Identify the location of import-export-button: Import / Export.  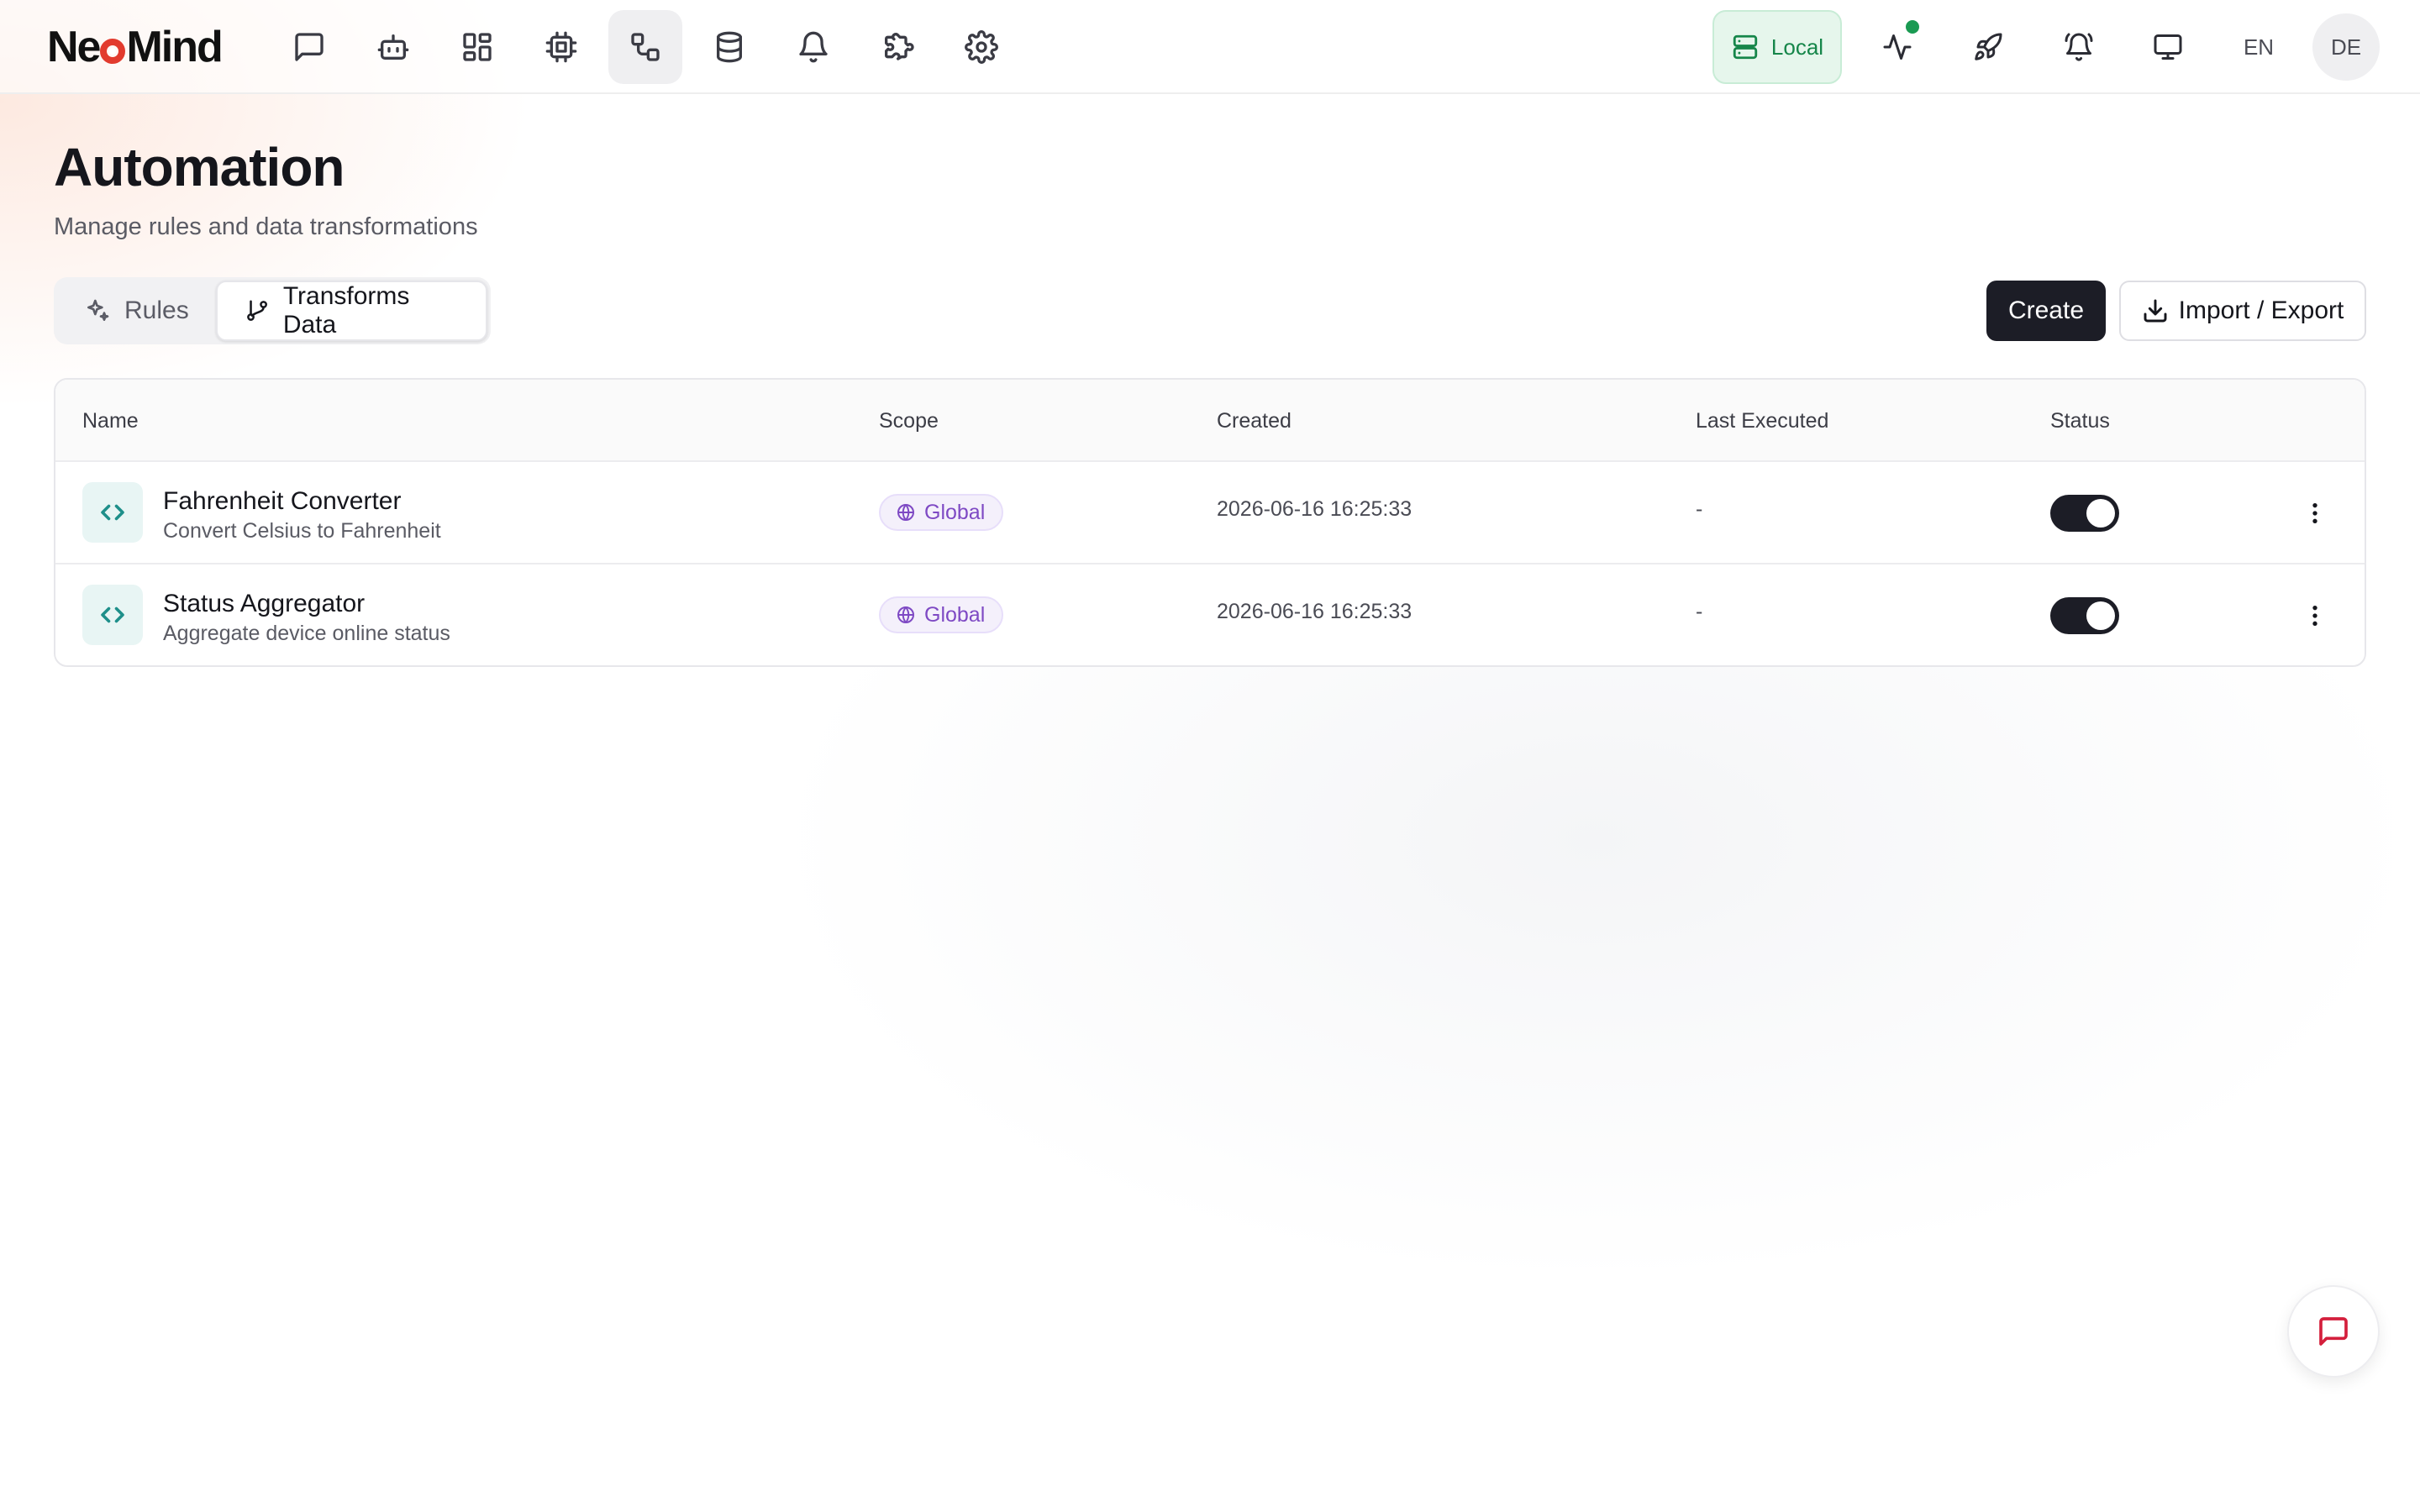
(2242, 311).